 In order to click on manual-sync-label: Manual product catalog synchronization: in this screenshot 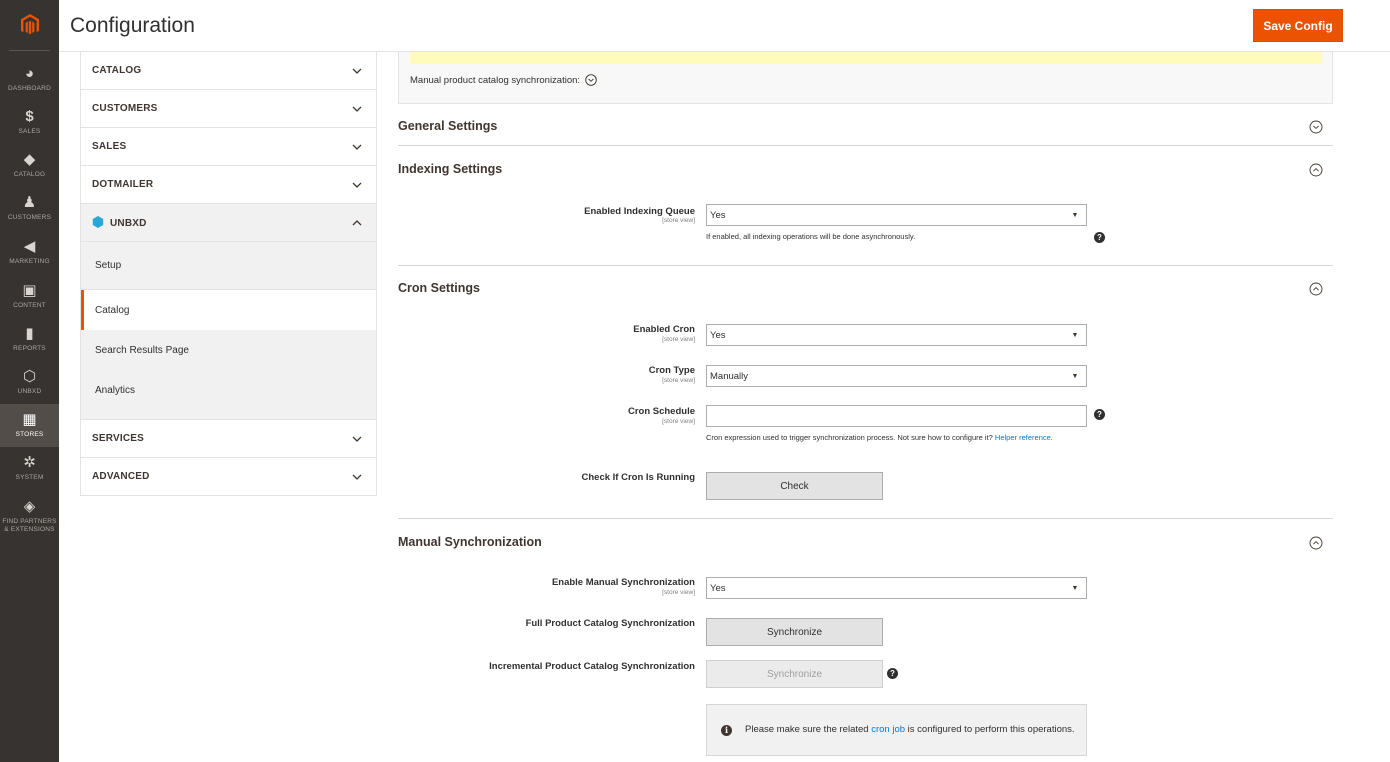, I will do `click(495, 80)`.